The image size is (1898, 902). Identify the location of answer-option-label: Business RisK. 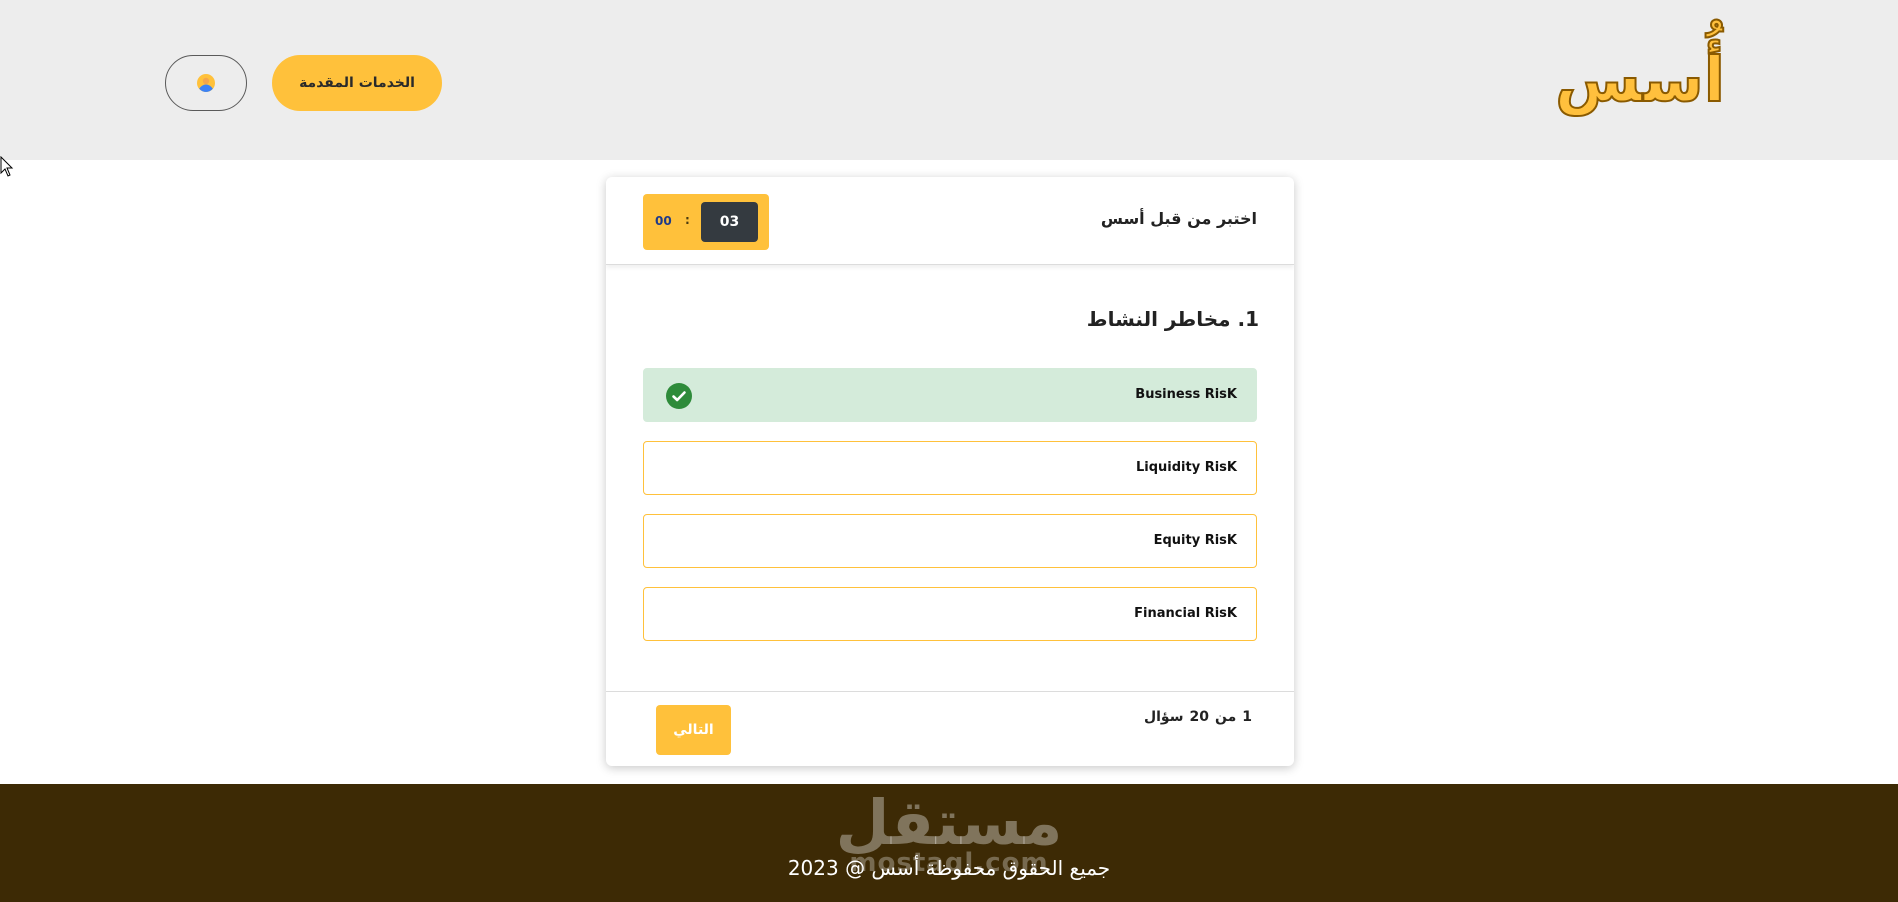
(1186, 394).